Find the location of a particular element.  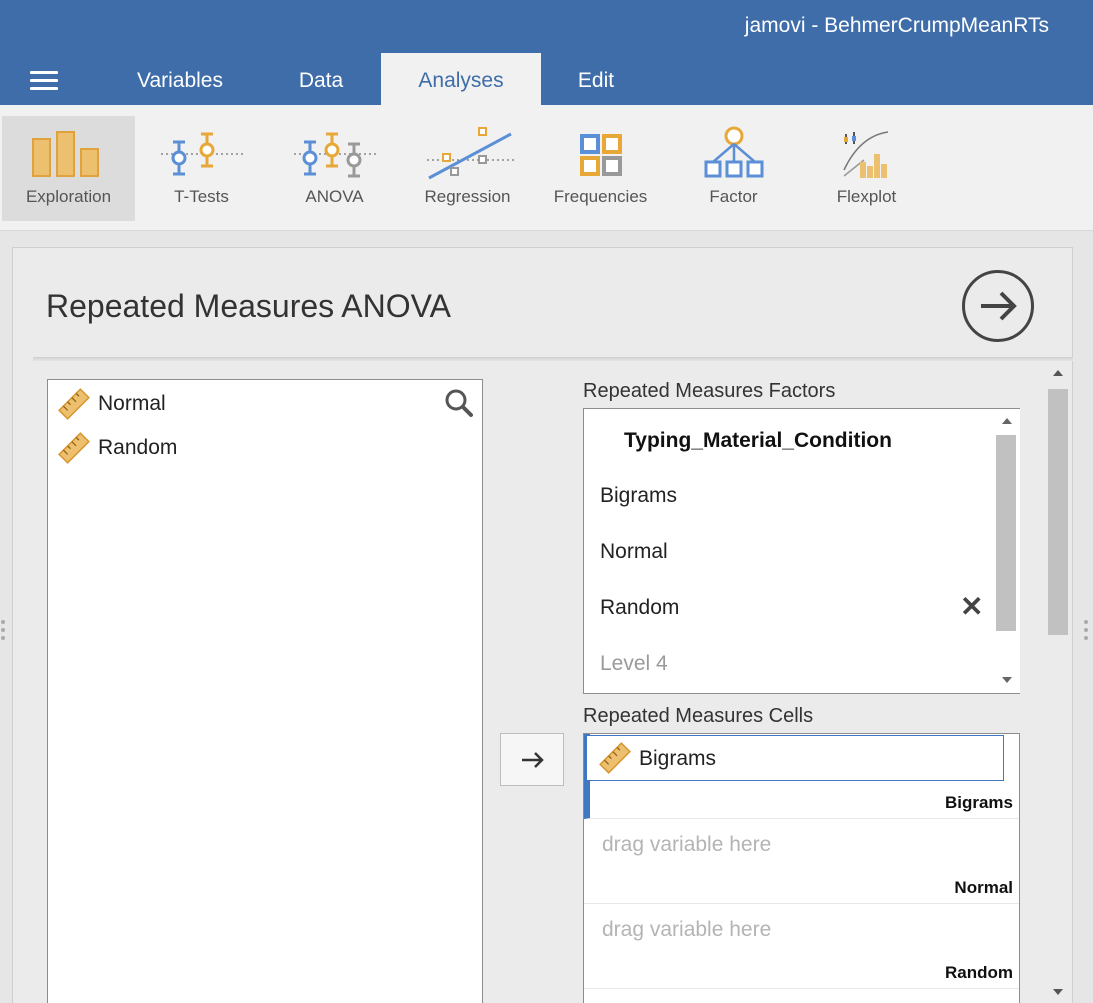

regression-button: Regression is located at coordinates (467, 168).